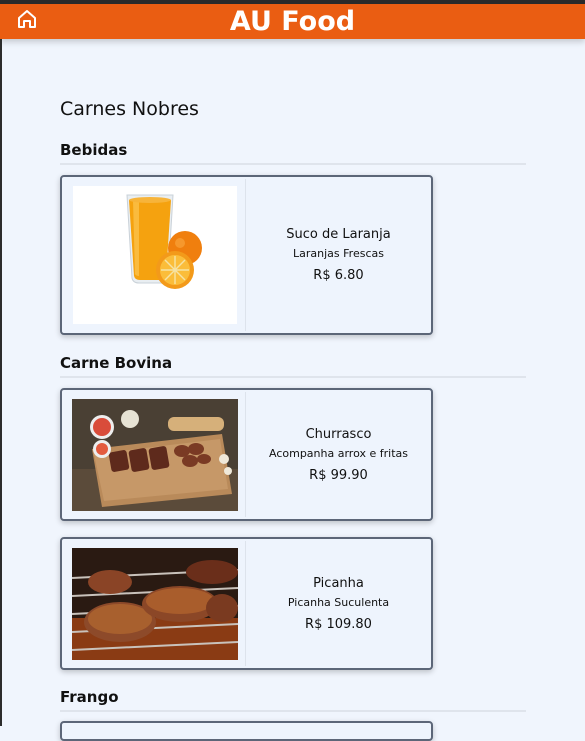 This screenshot has height=741, width=585. What do you see at coordinates (338, 434) in the screenshot?
I see `item-name: Churrasco` at bounding box center [338, 434].